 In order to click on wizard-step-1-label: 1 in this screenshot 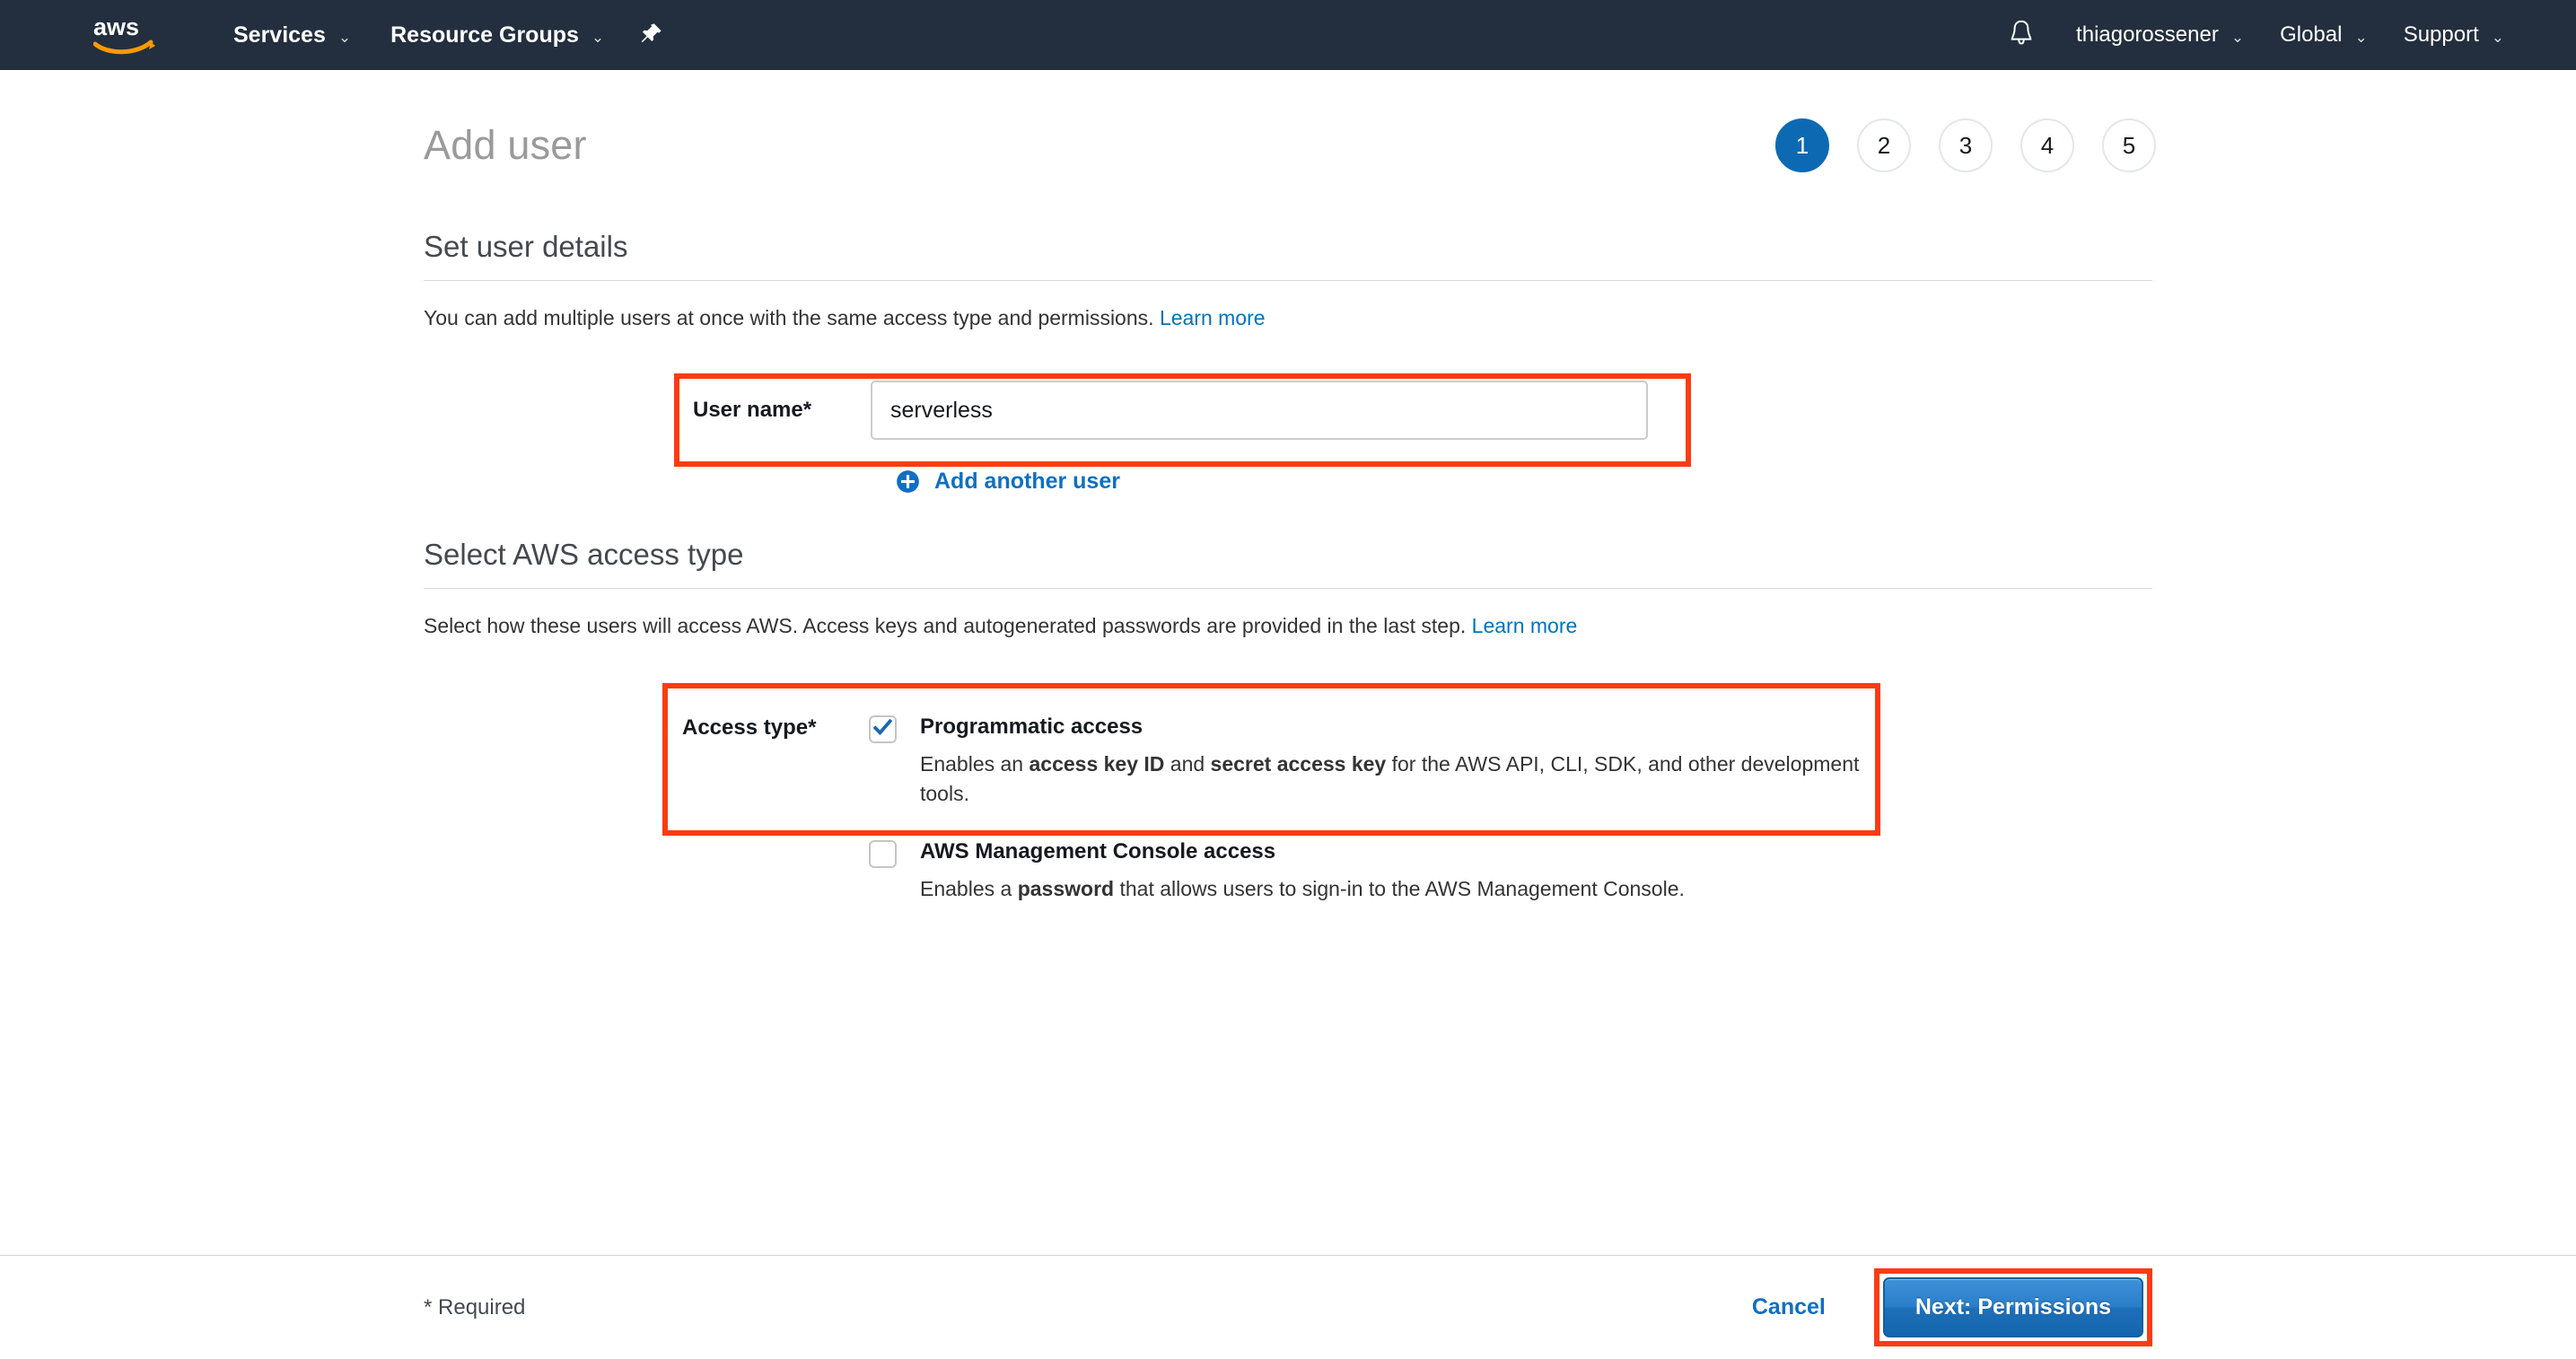, I will do `click(1802, 145)`.